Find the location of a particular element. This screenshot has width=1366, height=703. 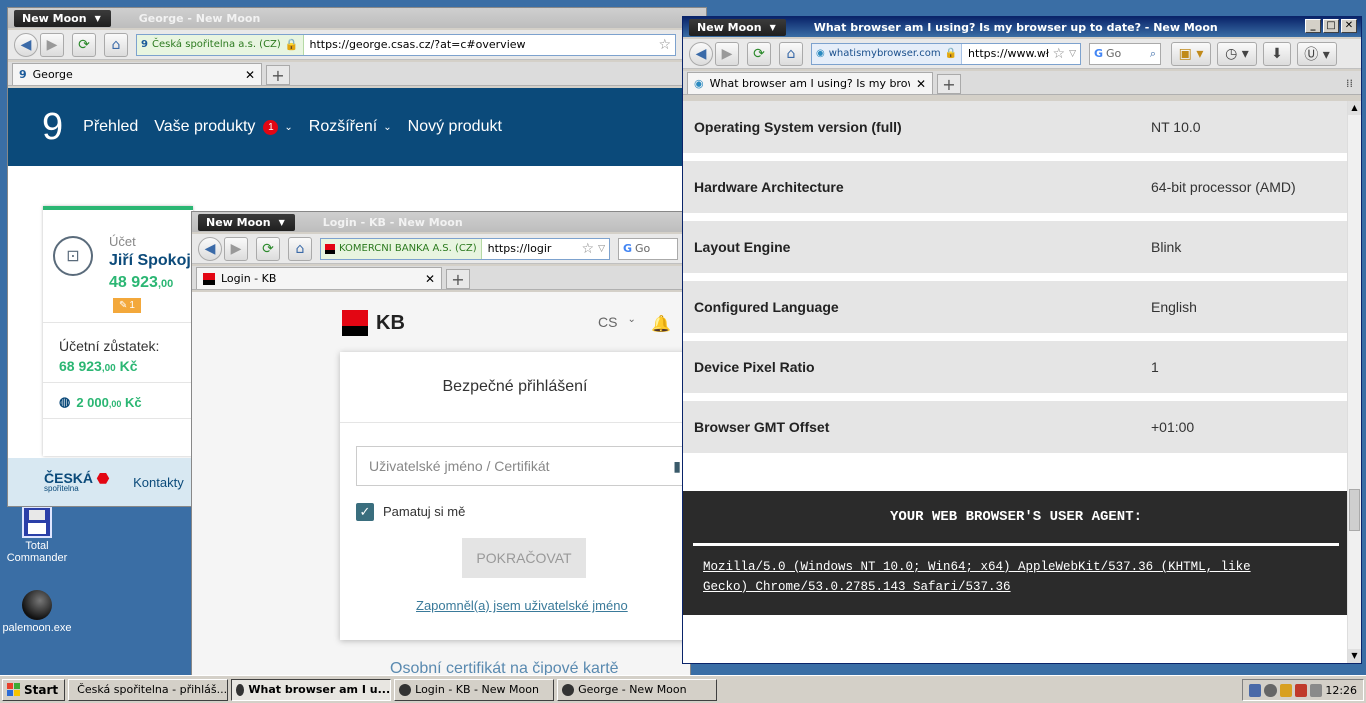

savings-amount: ◍ 2 000,00 Kč is located at coordinates (100, 402).